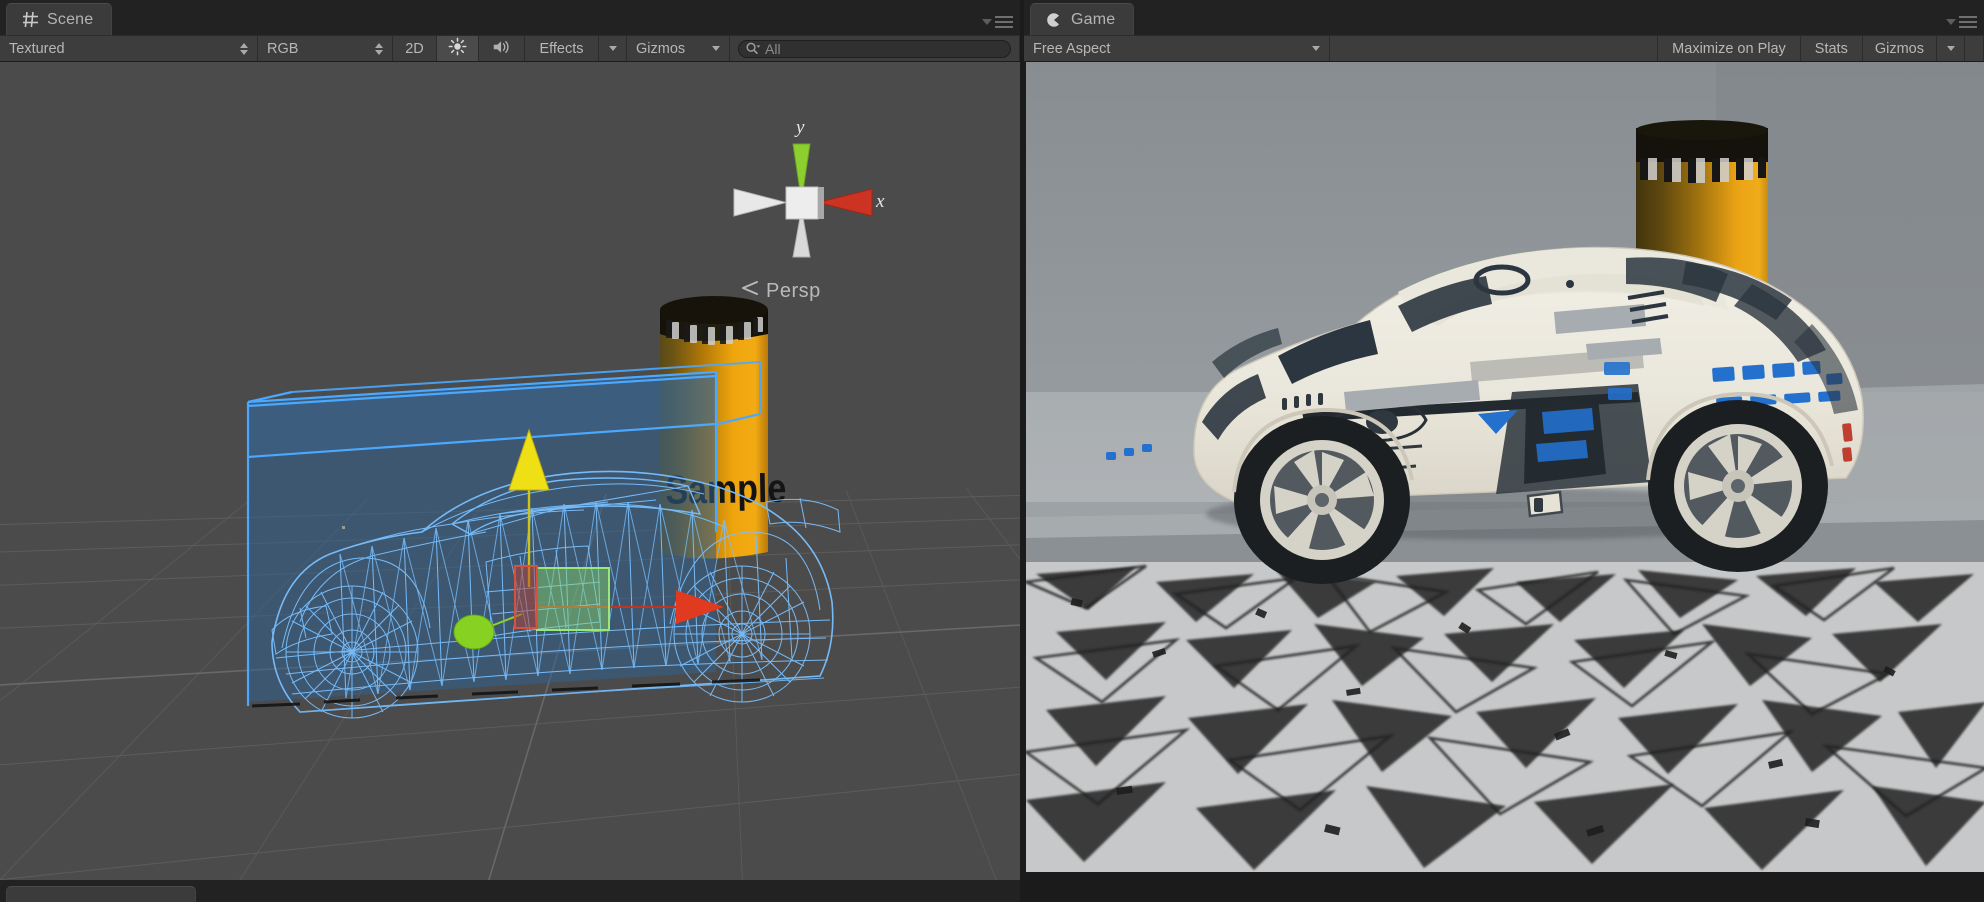 This screenshot has height=902, width=1984. Describe the element at coordinates (723, 427) in the screenshot. I see `film-canister-scene: Sample` at that location.